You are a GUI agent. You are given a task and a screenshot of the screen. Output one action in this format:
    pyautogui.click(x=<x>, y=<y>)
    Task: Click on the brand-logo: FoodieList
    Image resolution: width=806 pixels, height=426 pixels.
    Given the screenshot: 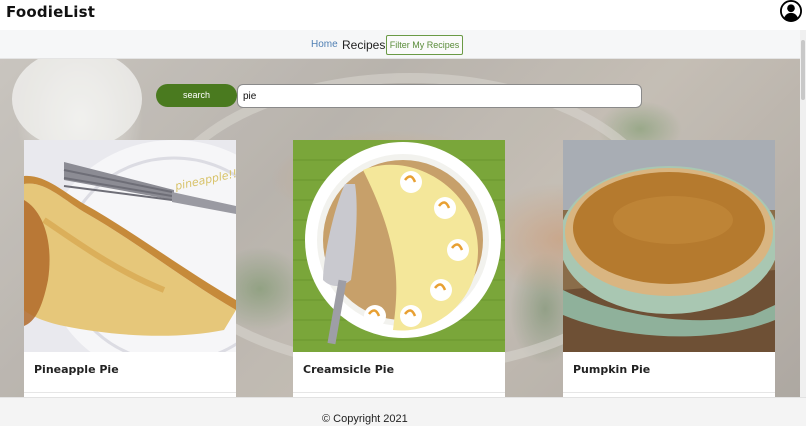 What is the action you would take?
    pyautogui.click(x=50, y=12)
    